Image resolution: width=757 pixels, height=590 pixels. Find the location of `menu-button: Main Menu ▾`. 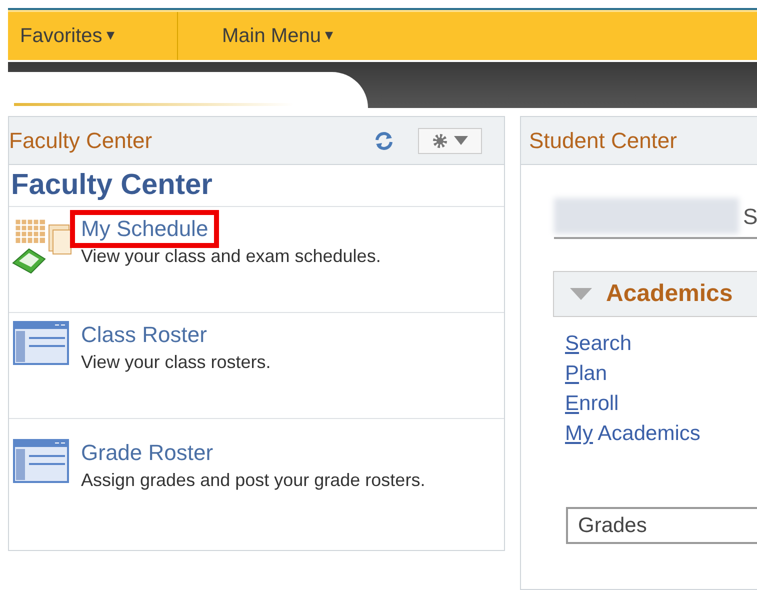

menu-button: Main Menu ▾ is located at coordinates (277, 36).